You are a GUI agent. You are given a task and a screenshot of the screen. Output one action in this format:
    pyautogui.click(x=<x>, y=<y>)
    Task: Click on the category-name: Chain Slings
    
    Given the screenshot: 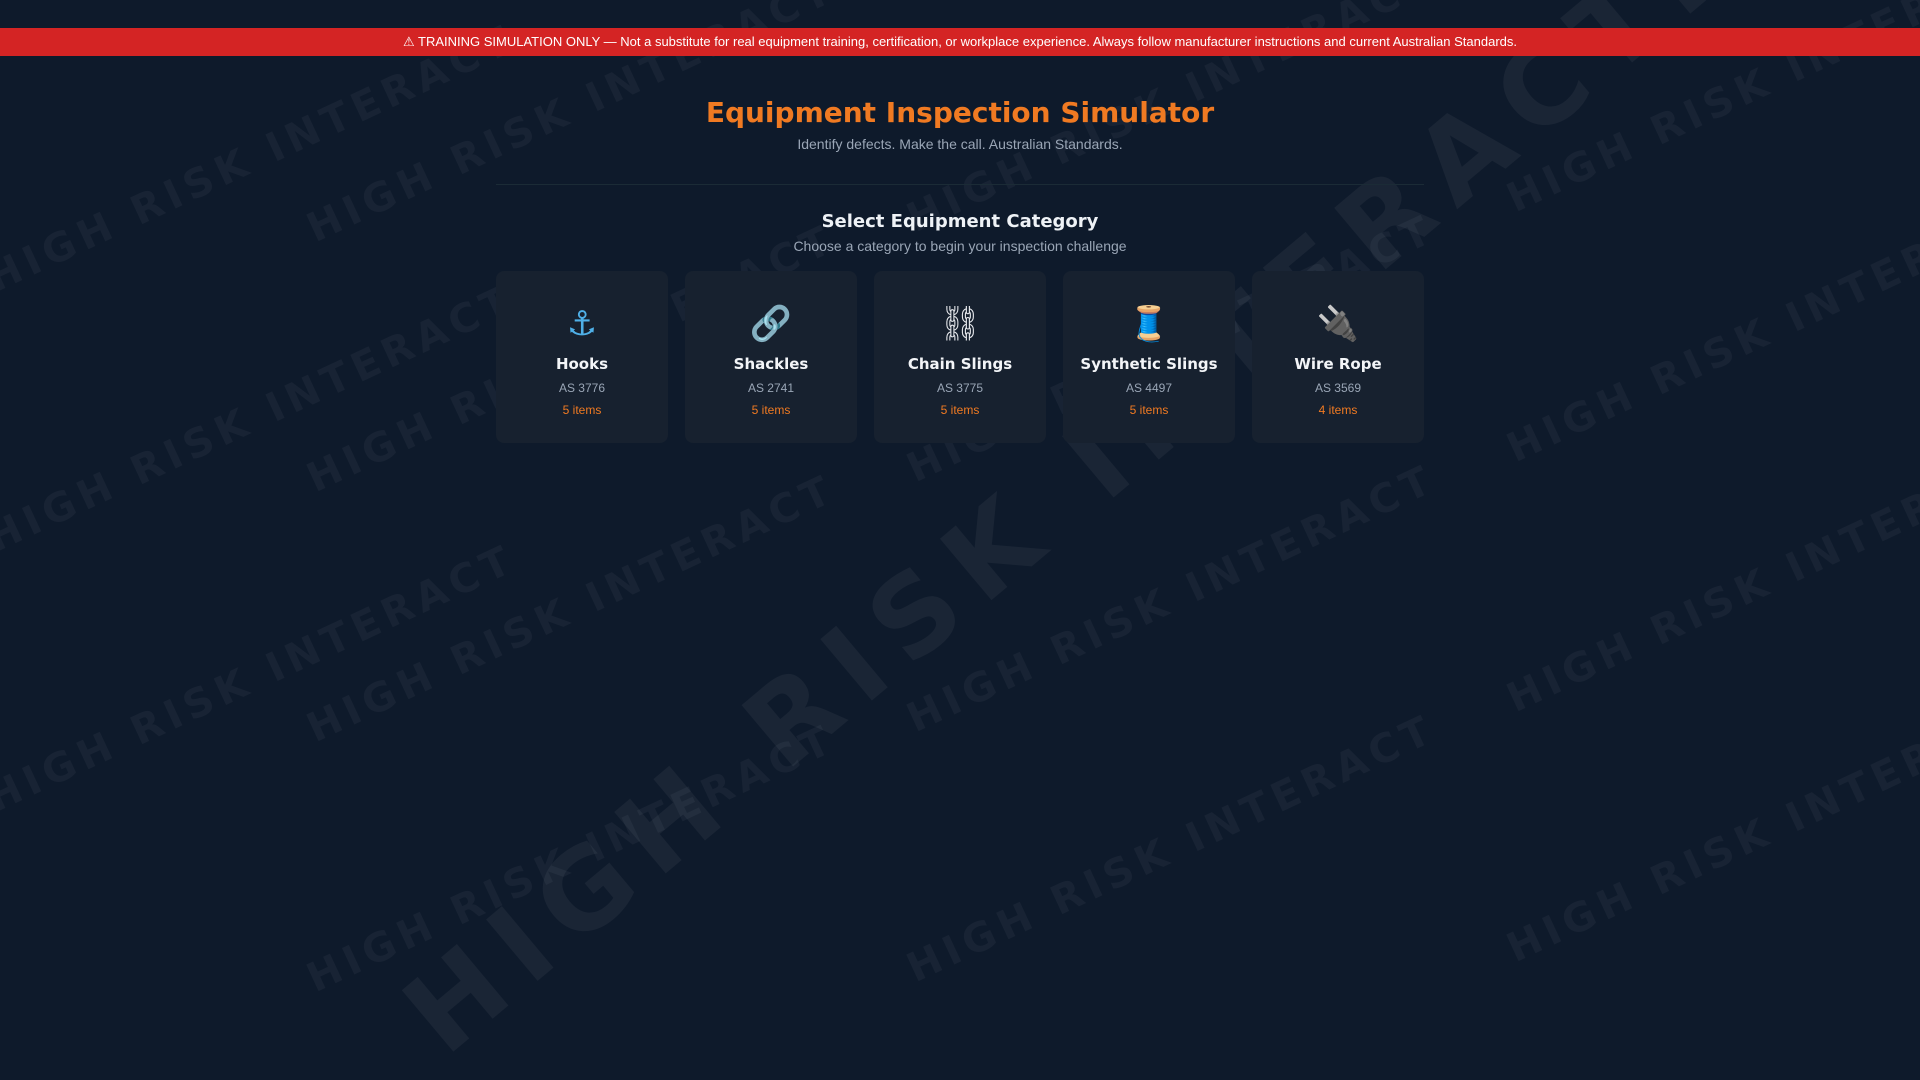 What is the action you would take?
    pyautogui.click(x=960, y=364)
    